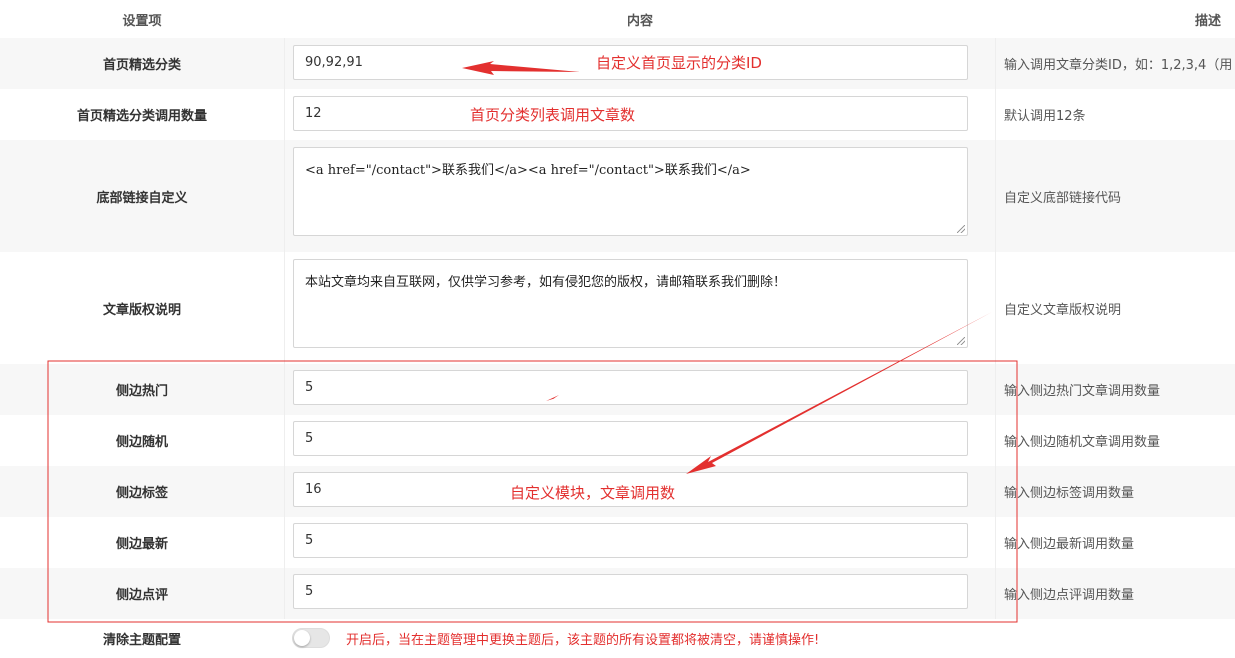 Image resolution: width=1235 pixels, height=658 pixels. I want to click on toggle-knob, so click(302, 638).